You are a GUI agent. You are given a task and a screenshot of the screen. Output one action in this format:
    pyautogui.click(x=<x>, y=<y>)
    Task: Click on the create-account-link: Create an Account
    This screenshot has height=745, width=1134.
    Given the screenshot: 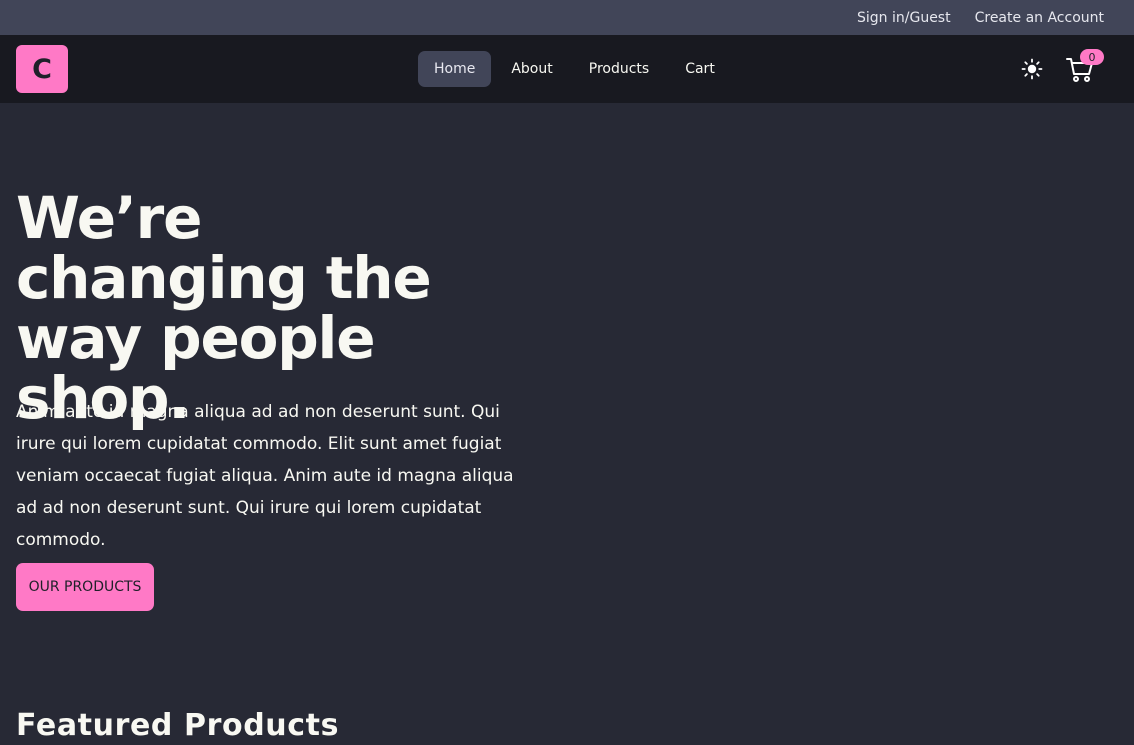 What is the action you would take?
    pyautogui.click(x=1039, y=18)
    